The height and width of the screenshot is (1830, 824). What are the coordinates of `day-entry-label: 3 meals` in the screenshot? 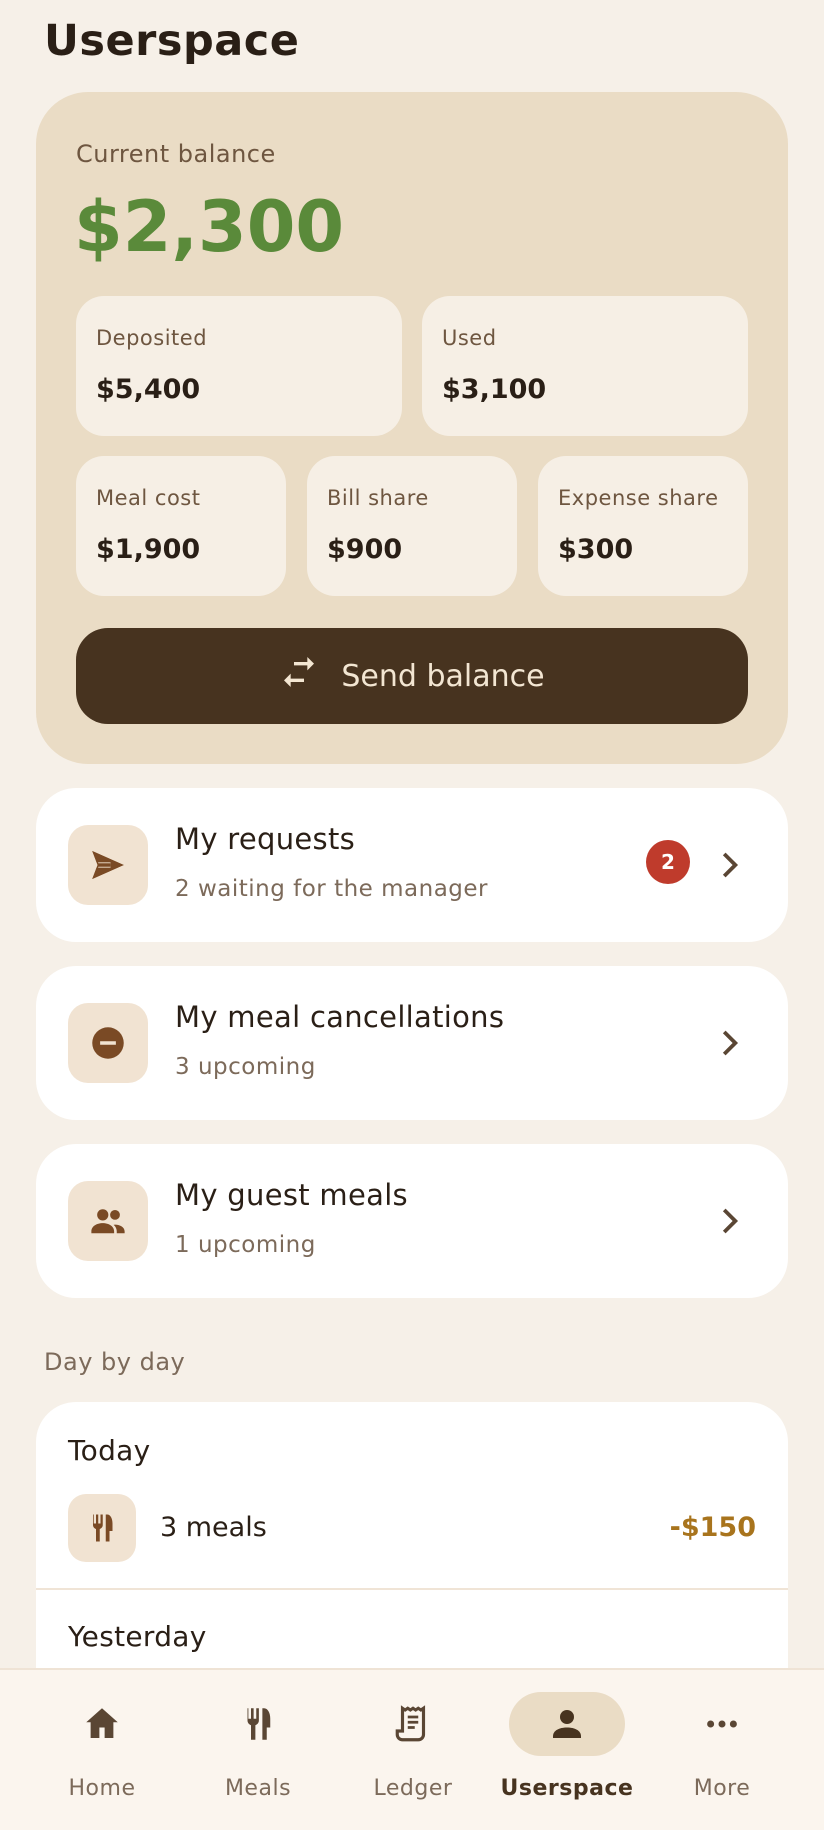 It's located at (213, 1527).